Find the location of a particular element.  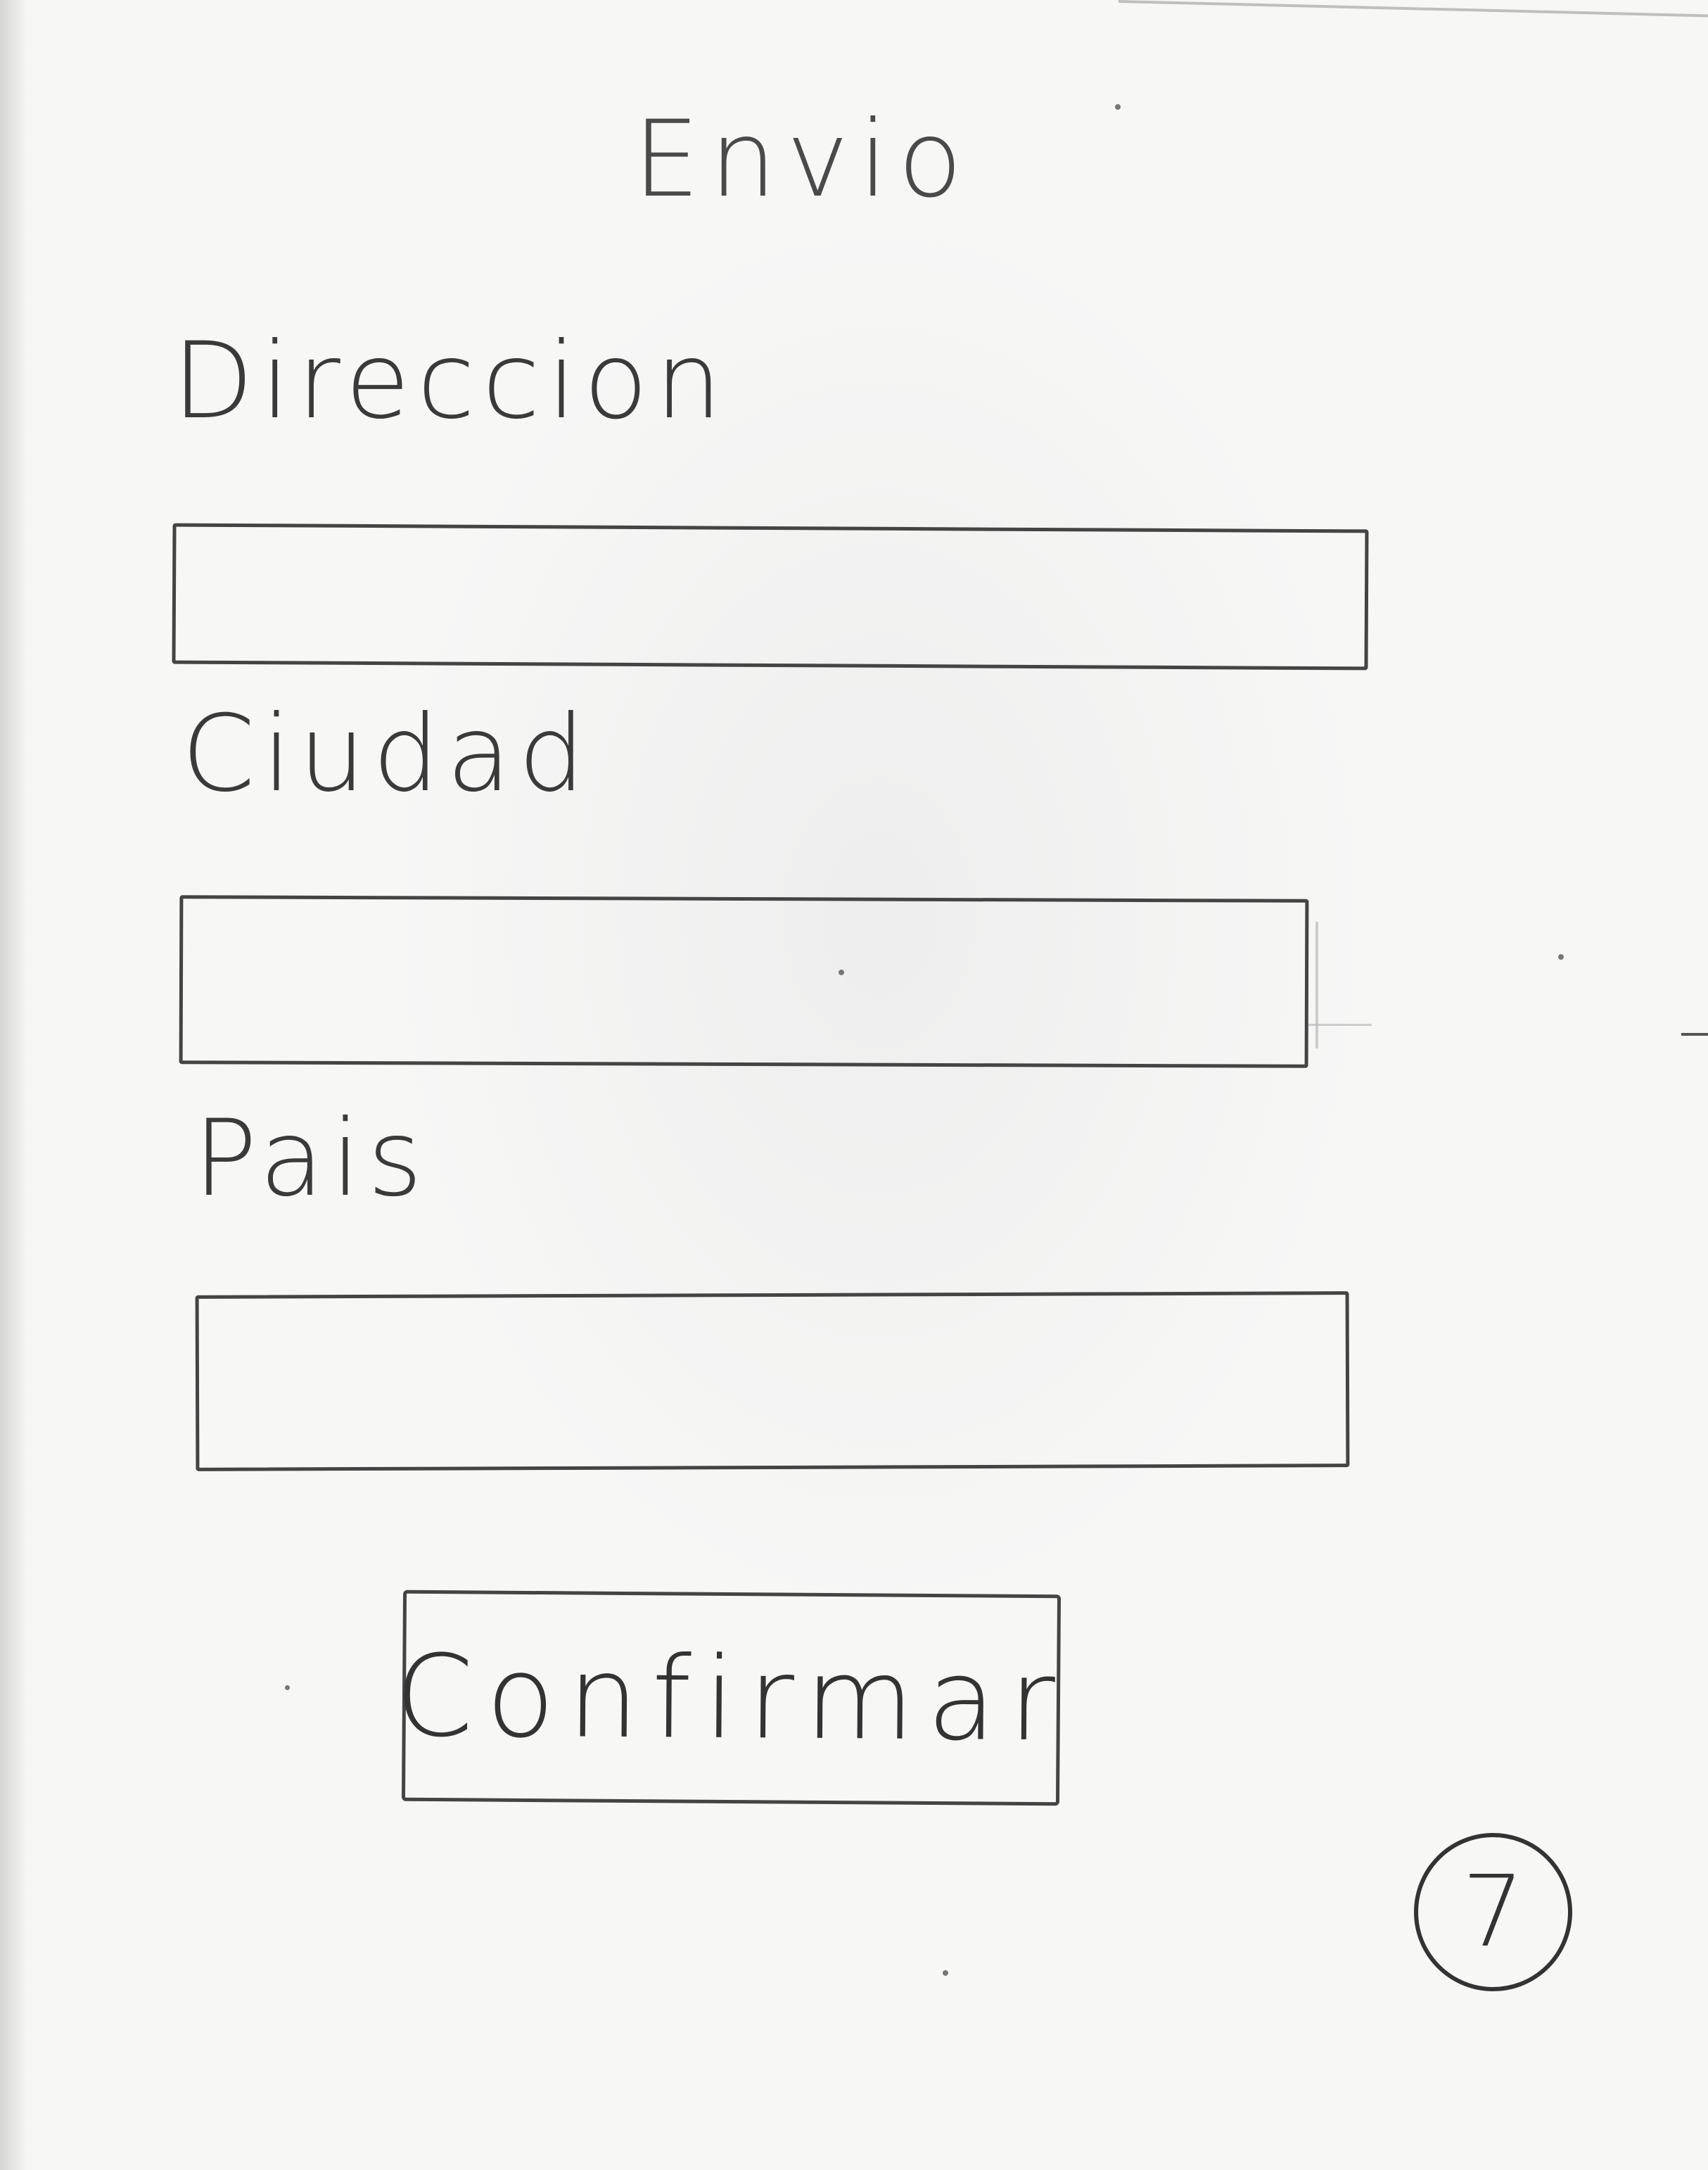

ciudad-input is located at coordinates (744, 982).